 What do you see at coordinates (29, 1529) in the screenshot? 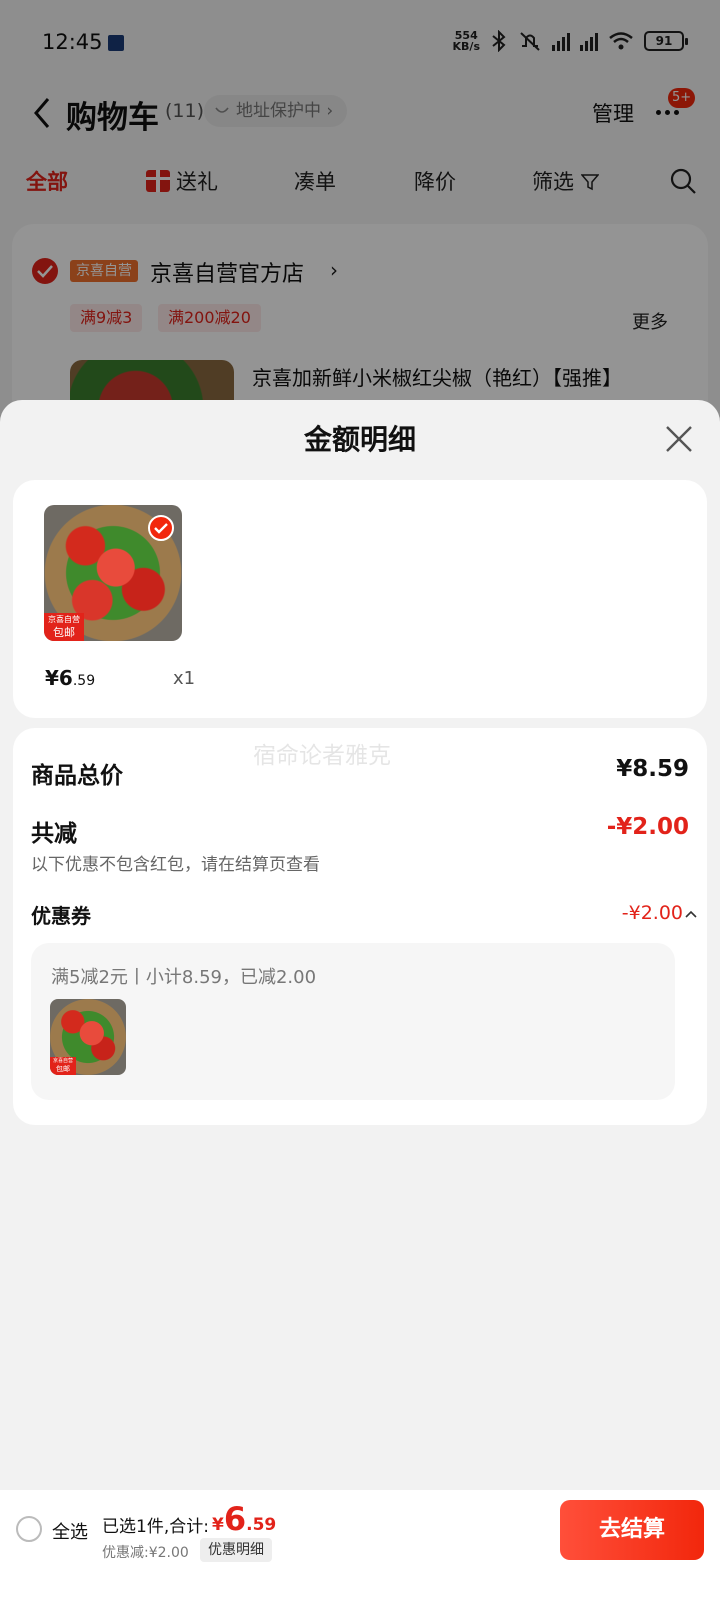
I see `select-all-checkbox` at bounding box center [29, 1529].